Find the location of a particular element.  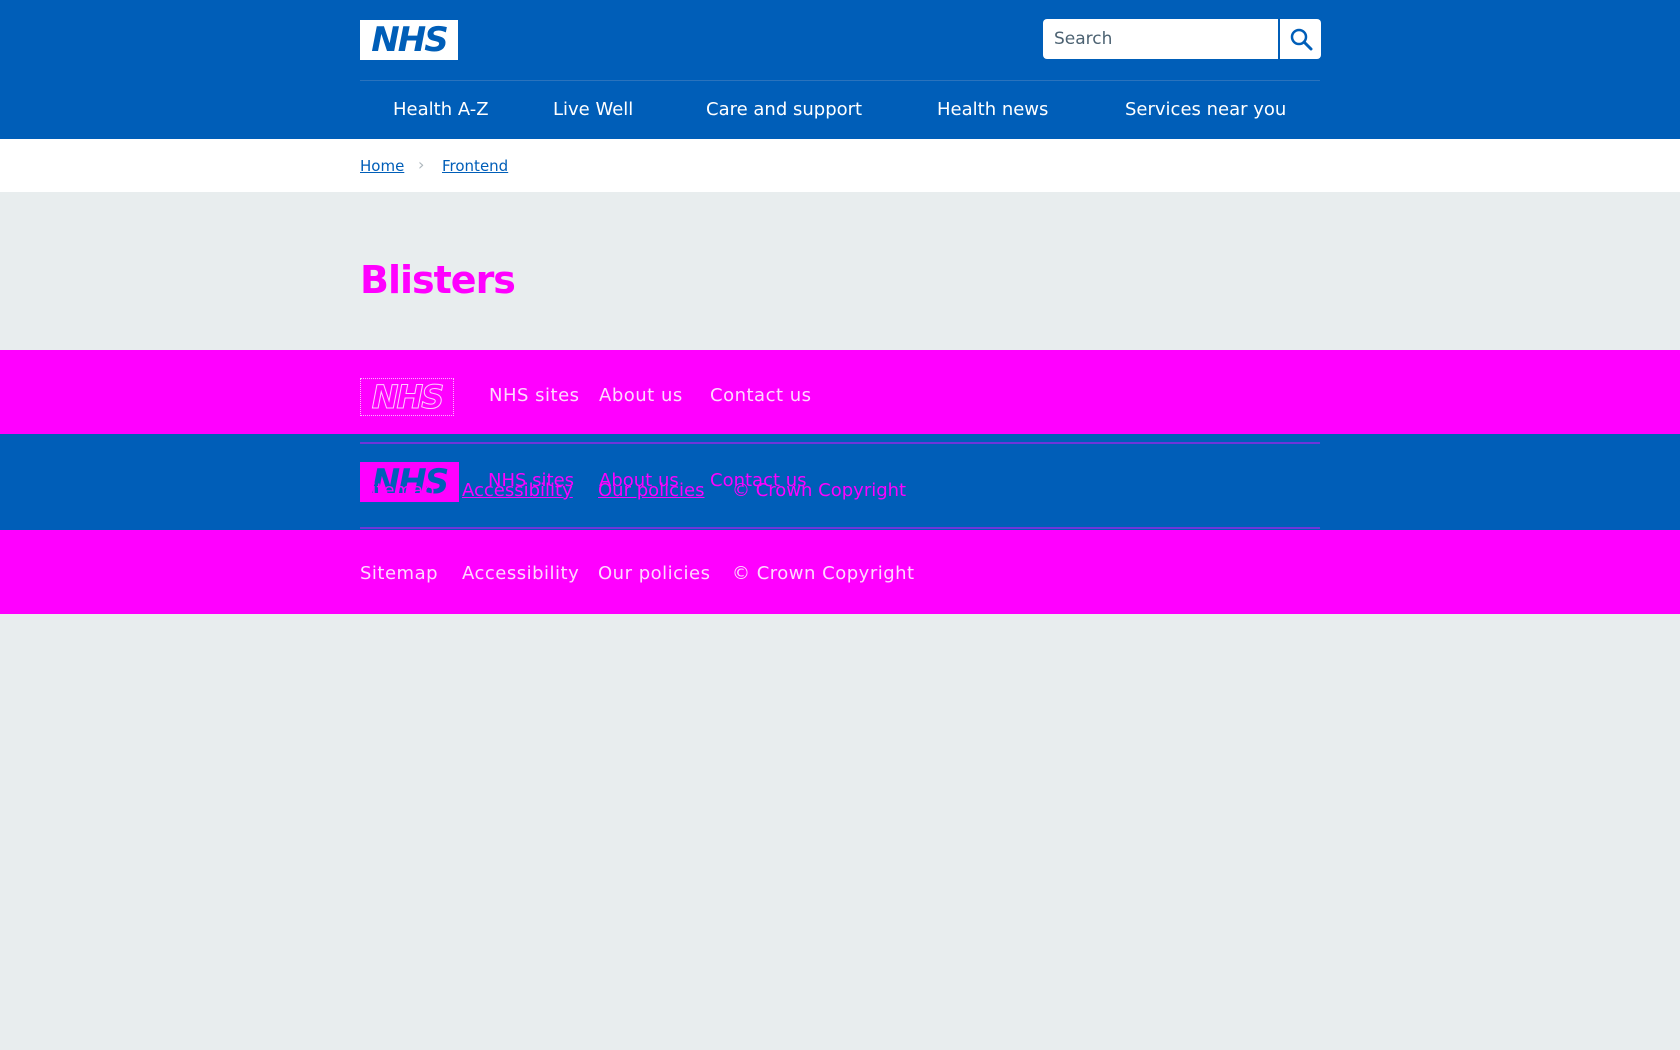

nhs-logo: NHS is located at coordinates (409, 40).